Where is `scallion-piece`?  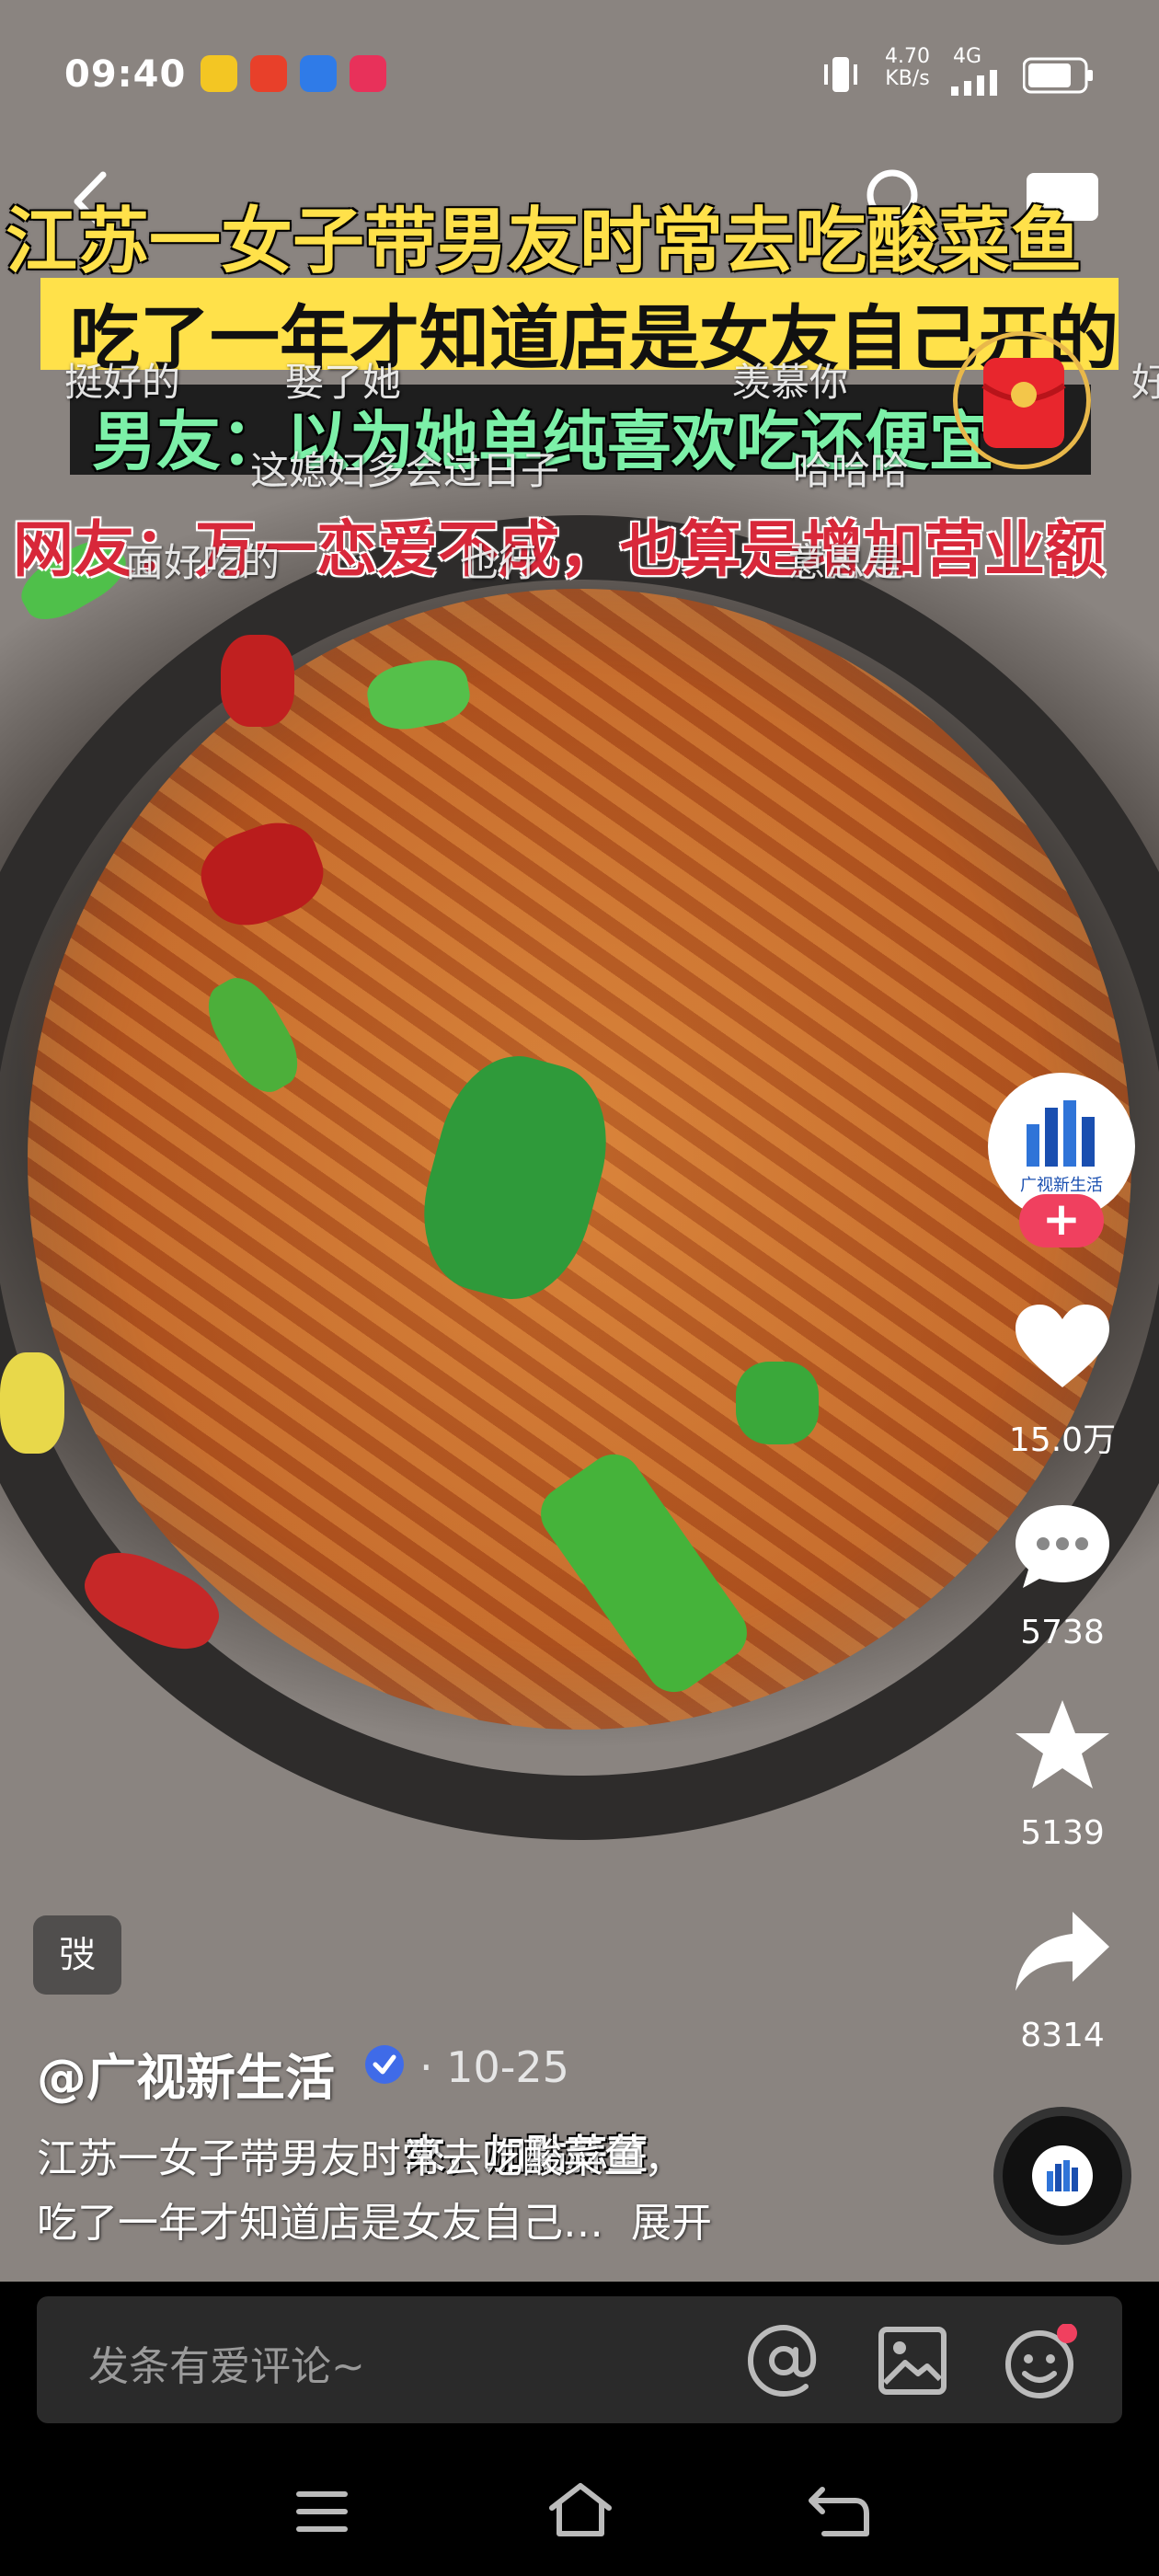 scallion-piece is located at coordinates (777, 1403).